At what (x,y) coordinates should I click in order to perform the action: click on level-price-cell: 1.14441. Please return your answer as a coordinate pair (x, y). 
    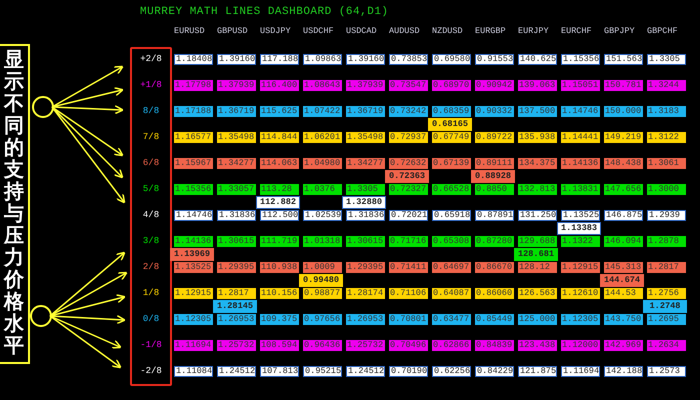
    Looking at the image, I should click on (580, 137).